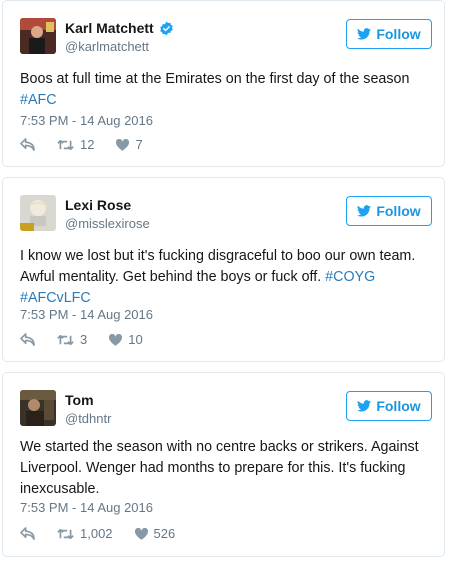  Describe the element at coordinates (107, 46) in the screenshot. I see `user-handle: @karlmatchett` at that location.